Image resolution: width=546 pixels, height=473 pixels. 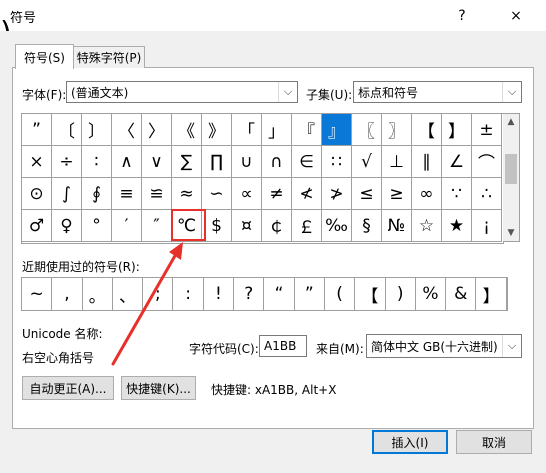 What do you see at coordinates (44, 95) in the screenshot?
I see `font-label: 字体(F):` at bounding box center [44, 95].